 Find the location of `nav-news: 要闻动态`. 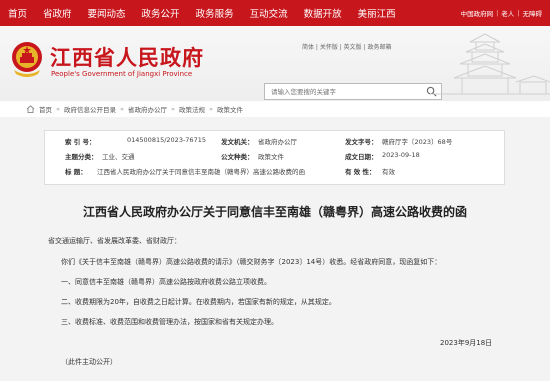

nav-news: 要闻动态 is located at coordinates (107, 13).